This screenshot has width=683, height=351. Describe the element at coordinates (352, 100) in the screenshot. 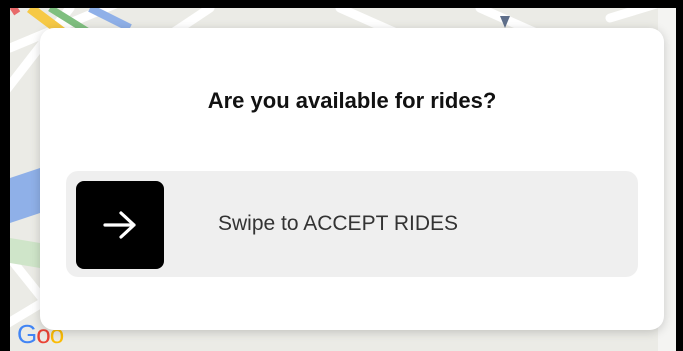

I see `dialog-title: Are you available for rides?` at that location.